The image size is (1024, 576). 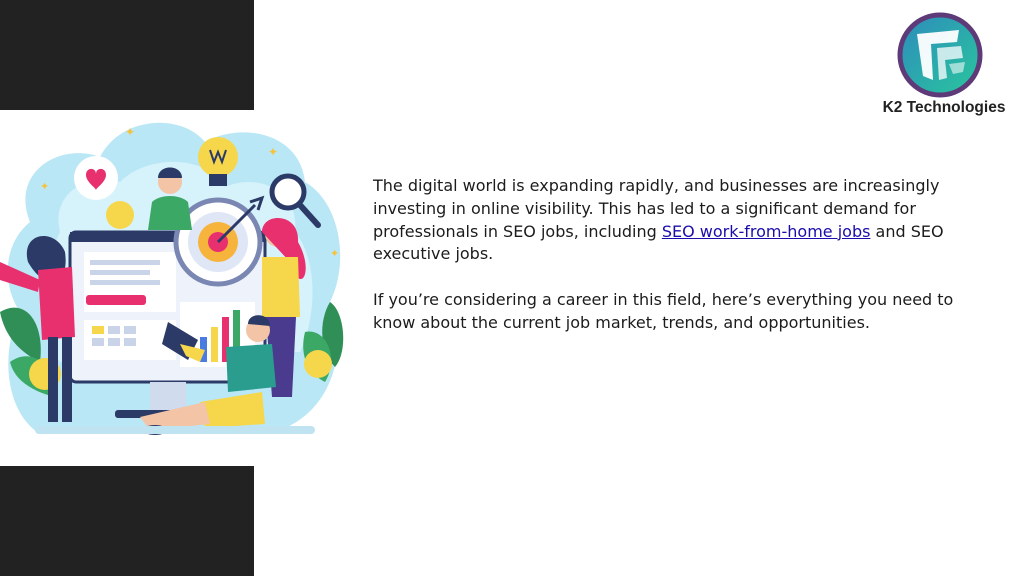 What do you see at coordinates (940, 55) in the screenshot?
I see `k2-technologies-logo-icon` at bounding box center [940, 55].